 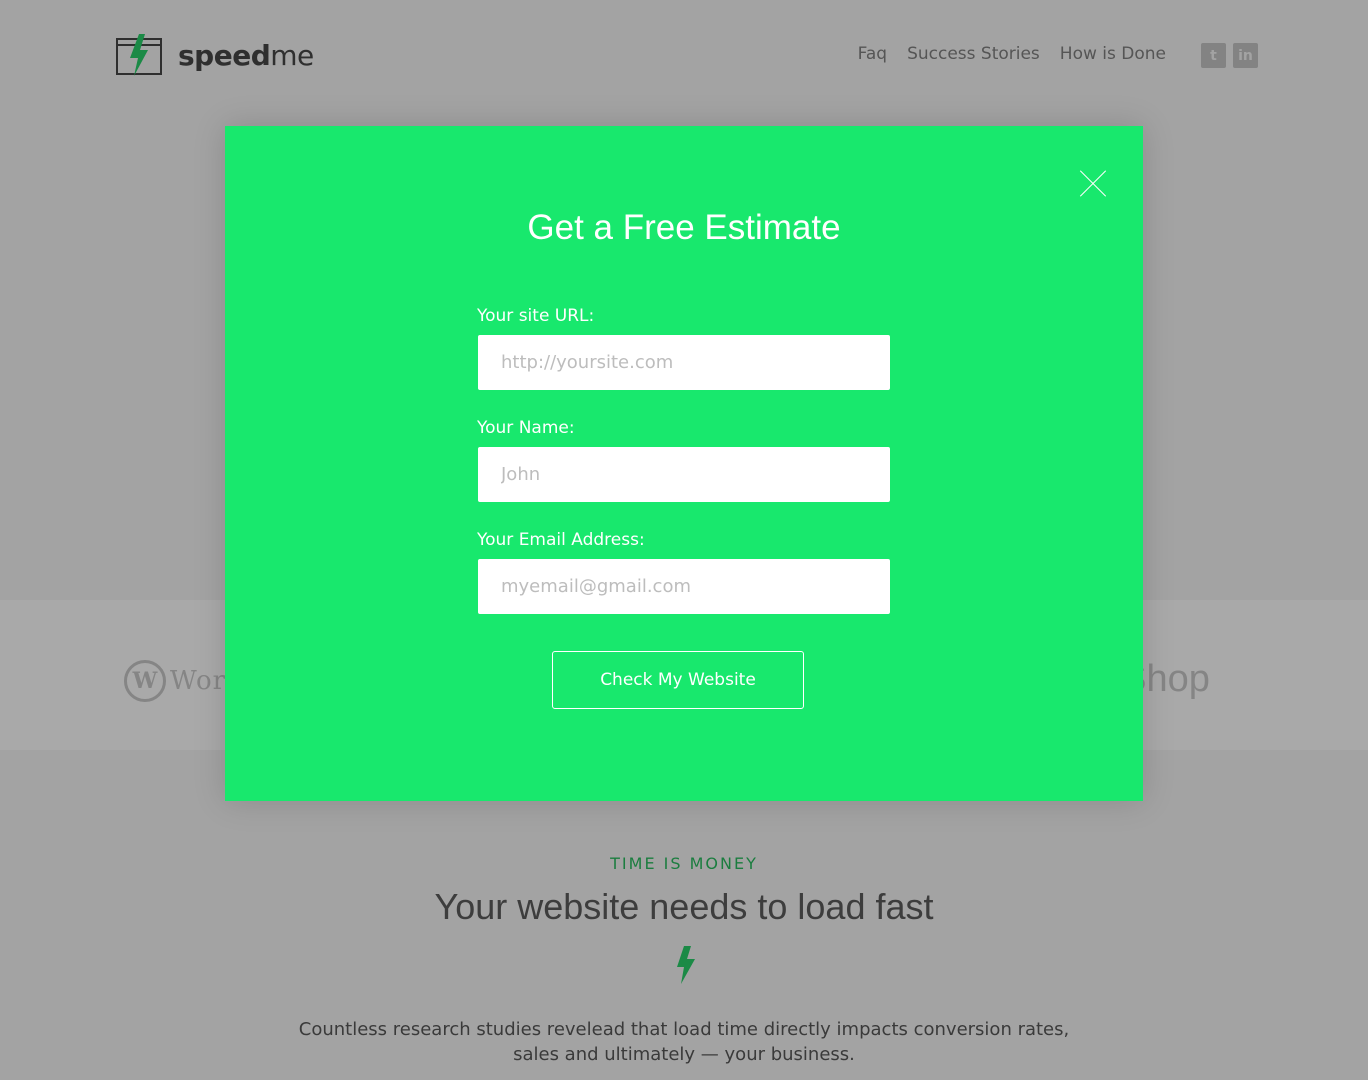 What do you see at coordinates (1093, 184) in the screenshot?
I see `close-icon` at bounding box center [1093, 184].